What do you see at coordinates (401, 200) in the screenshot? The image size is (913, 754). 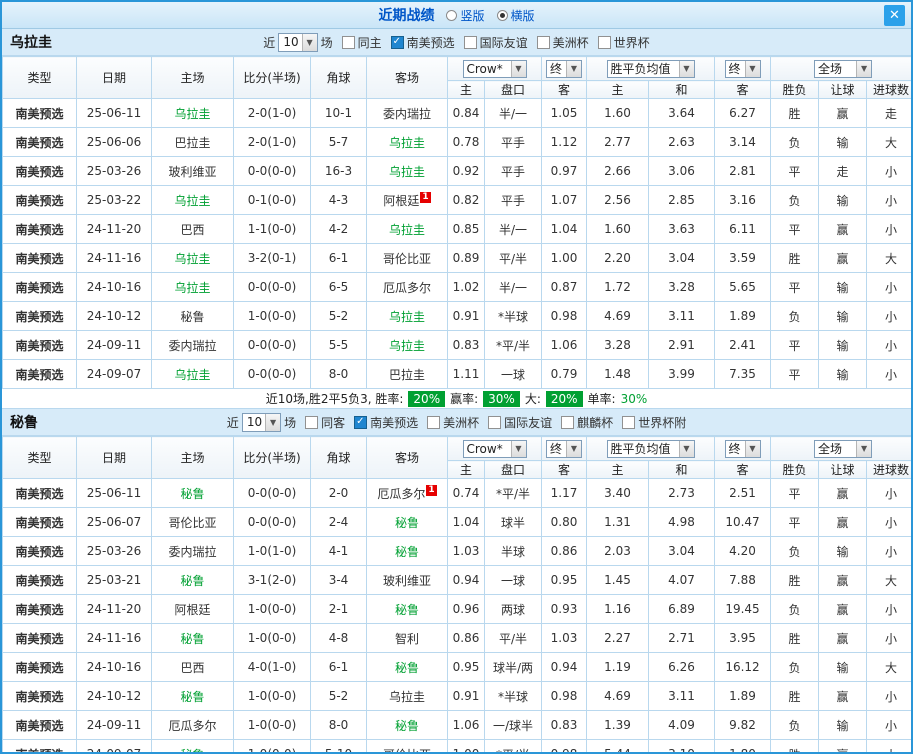 I see `away-team-name: 阿根廷` at bounding box center [401, 200].